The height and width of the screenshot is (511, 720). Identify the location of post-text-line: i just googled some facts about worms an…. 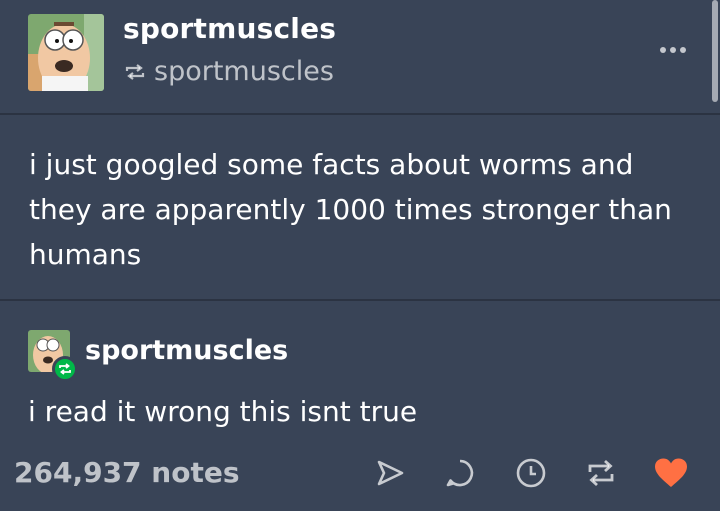
(331, 164).